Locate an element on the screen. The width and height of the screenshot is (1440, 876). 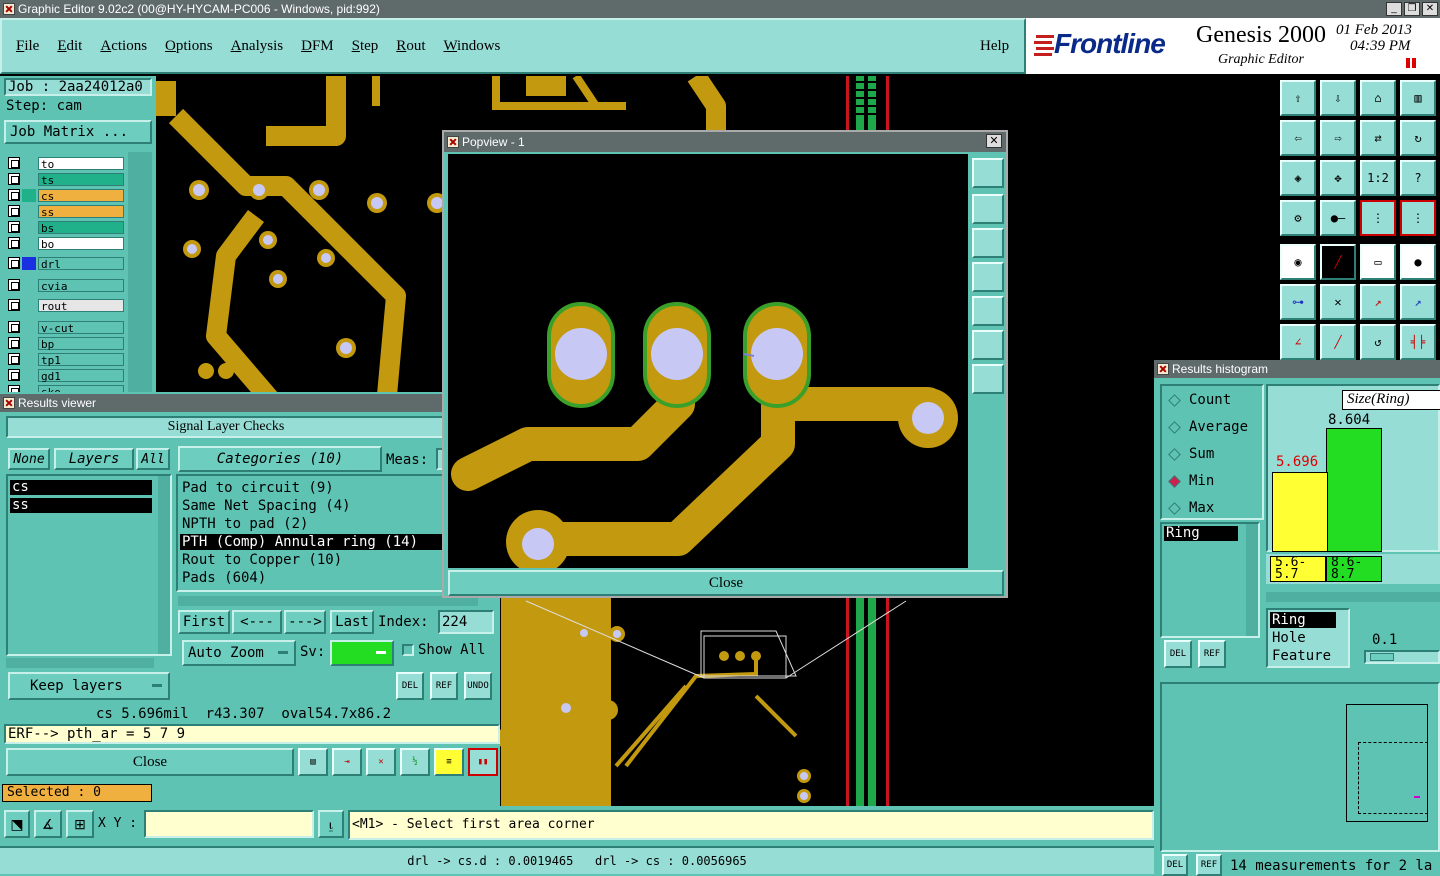
layer-row: cs is located at coordinates (66, 195).